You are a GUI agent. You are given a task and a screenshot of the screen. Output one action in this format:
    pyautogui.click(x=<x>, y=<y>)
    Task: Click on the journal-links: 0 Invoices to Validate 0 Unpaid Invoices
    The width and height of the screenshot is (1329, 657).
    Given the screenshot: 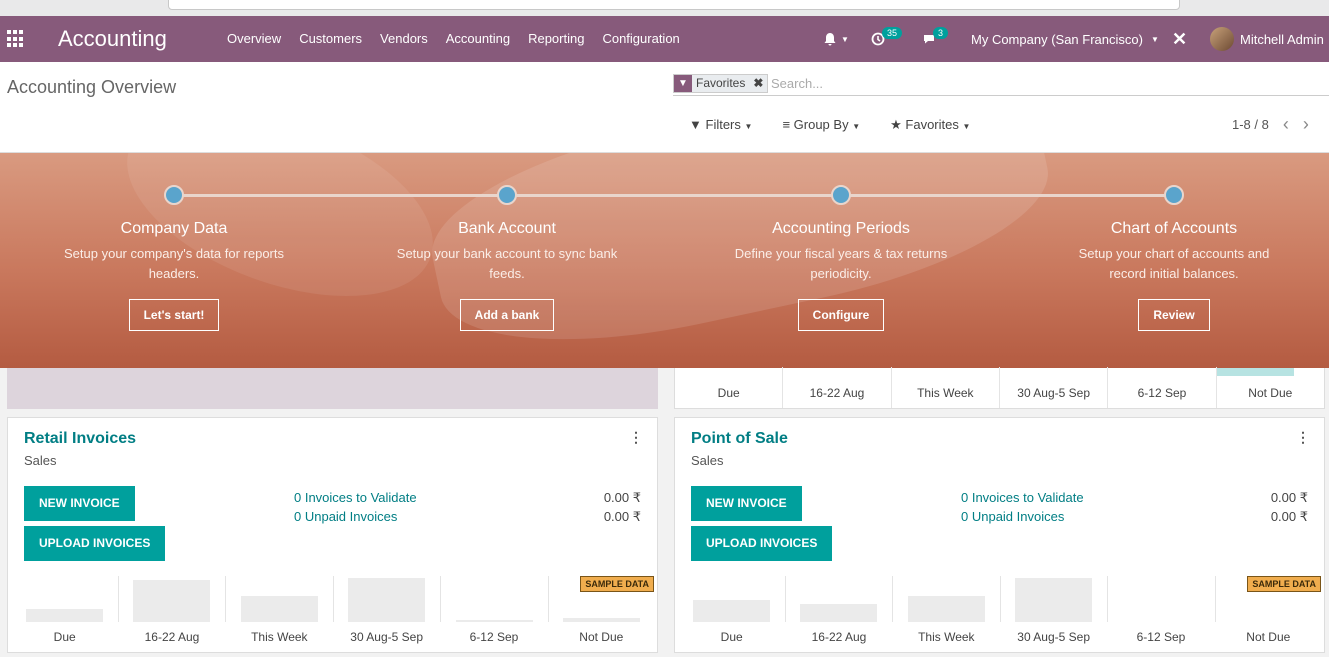 What is the action you would take?
    pyautogui.click(x=355, y=507)
    